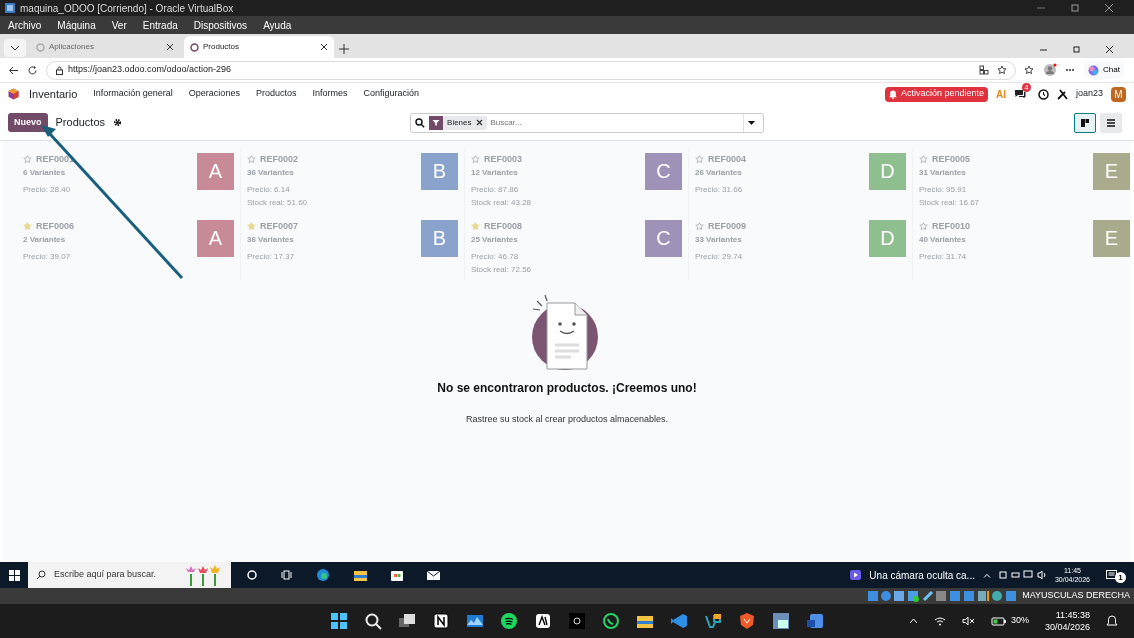 This screenshot has width=1134, height=638. I want to click on new-button: Nuevo, so click(28, 122).